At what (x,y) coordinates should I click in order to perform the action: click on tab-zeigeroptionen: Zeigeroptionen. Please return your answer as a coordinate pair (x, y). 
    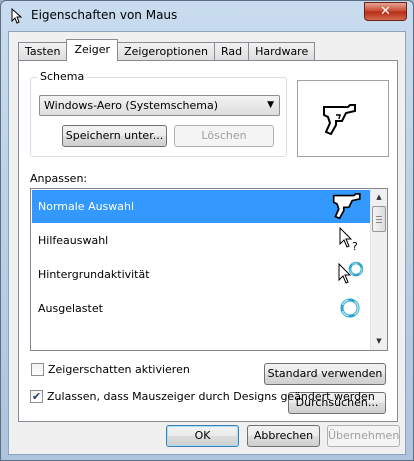
    Looking at the image, I should click on (166, 51).